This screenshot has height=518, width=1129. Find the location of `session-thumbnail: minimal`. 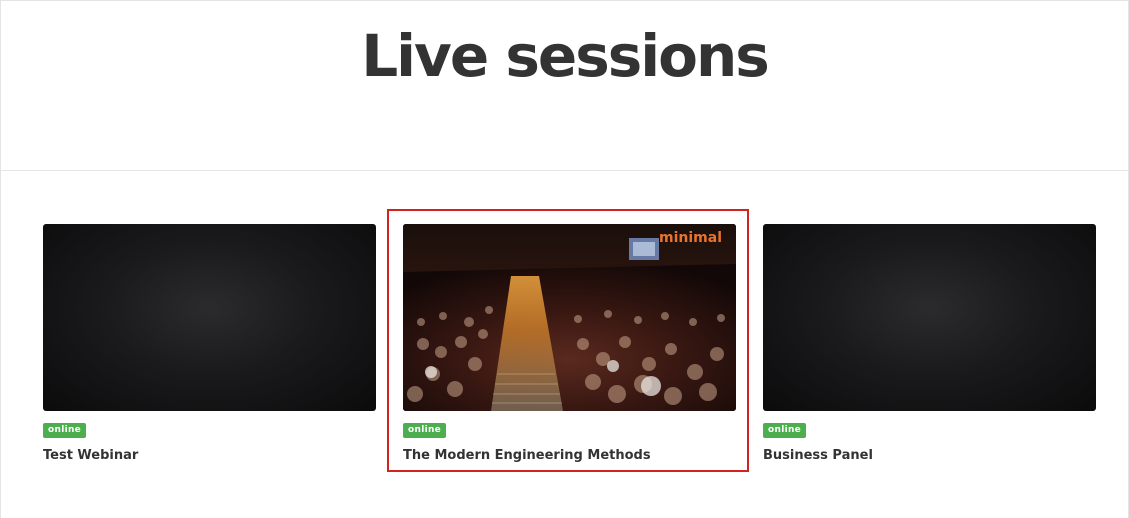

session-thumbnail: minimal is located at coordinates (569, 317).